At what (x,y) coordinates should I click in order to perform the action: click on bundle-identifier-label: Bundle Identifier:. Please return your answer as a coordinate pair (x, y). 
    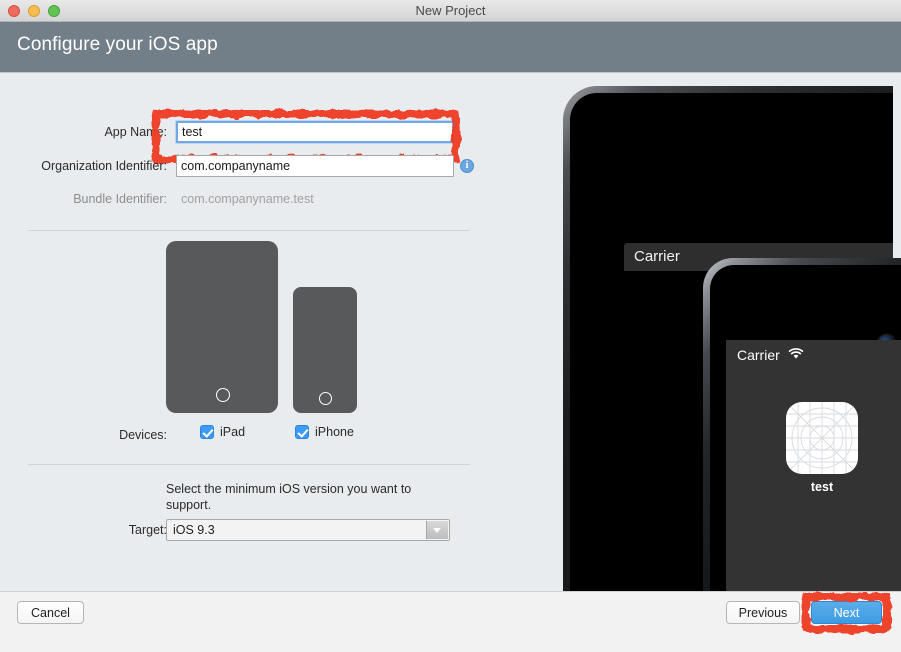
    Looking at the image, I should click on (120, 199).